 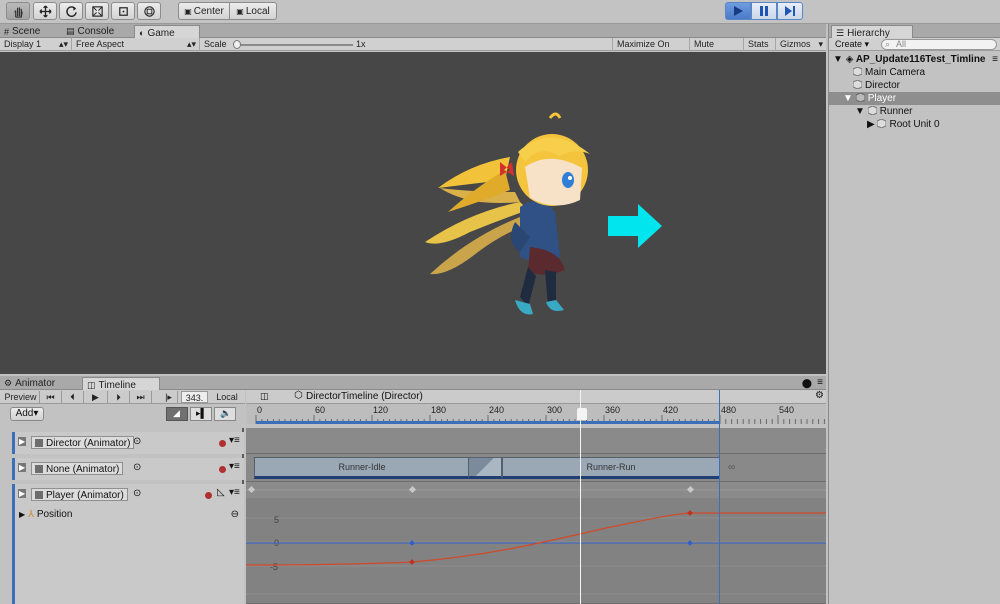 What do you see at coordinates (177, 414) in the screenshot?
I see `curves-toggle: ◢` at bounding box center [177, 414].